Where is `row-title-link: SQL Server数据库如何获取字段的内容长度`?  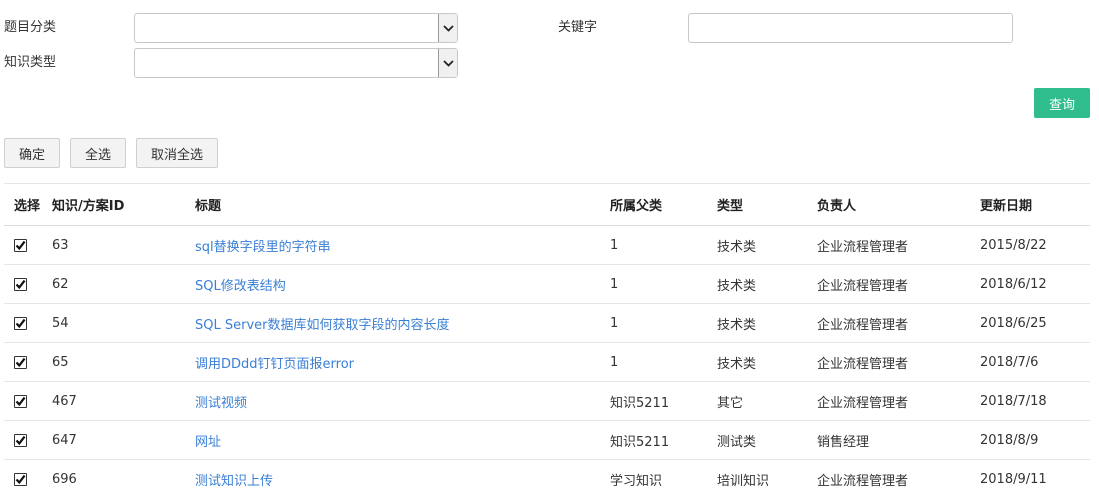
row-title-link: SQL Server数据库如何获取字段的内容长度 is located at coordinates (322, 323).